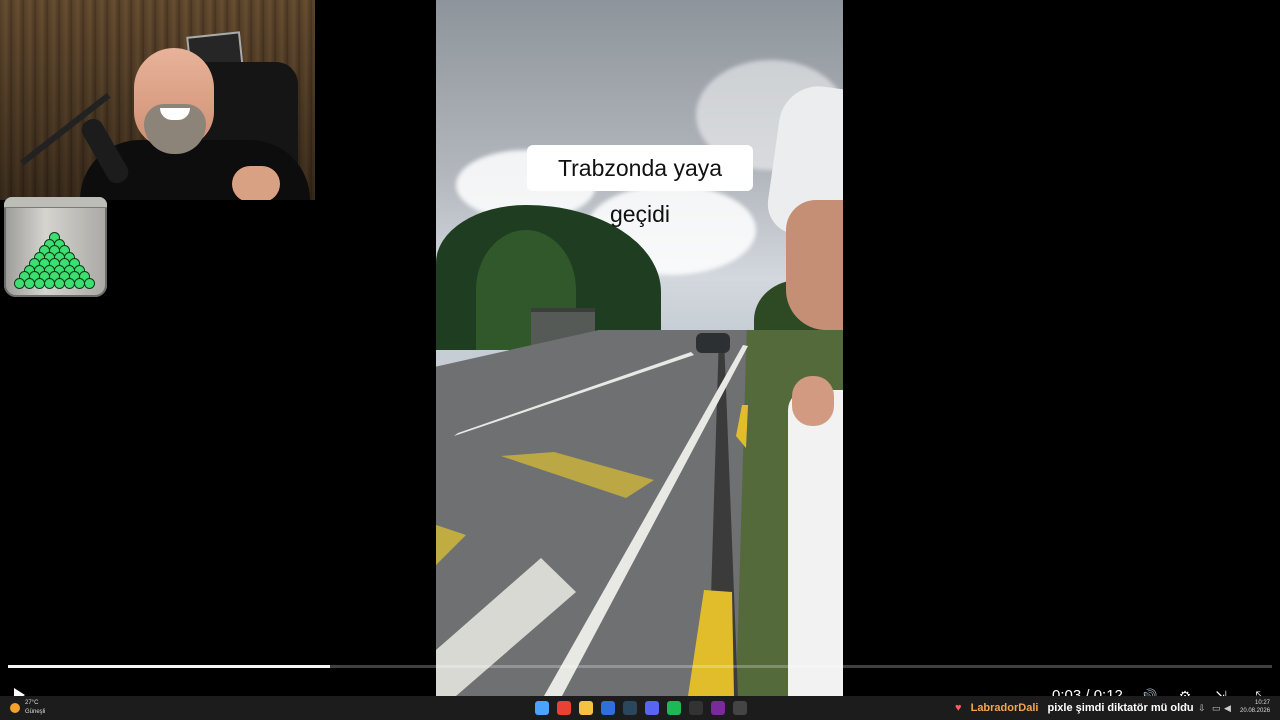  I want to click on tray-volume-icon: ◀, so click(1227, 708).